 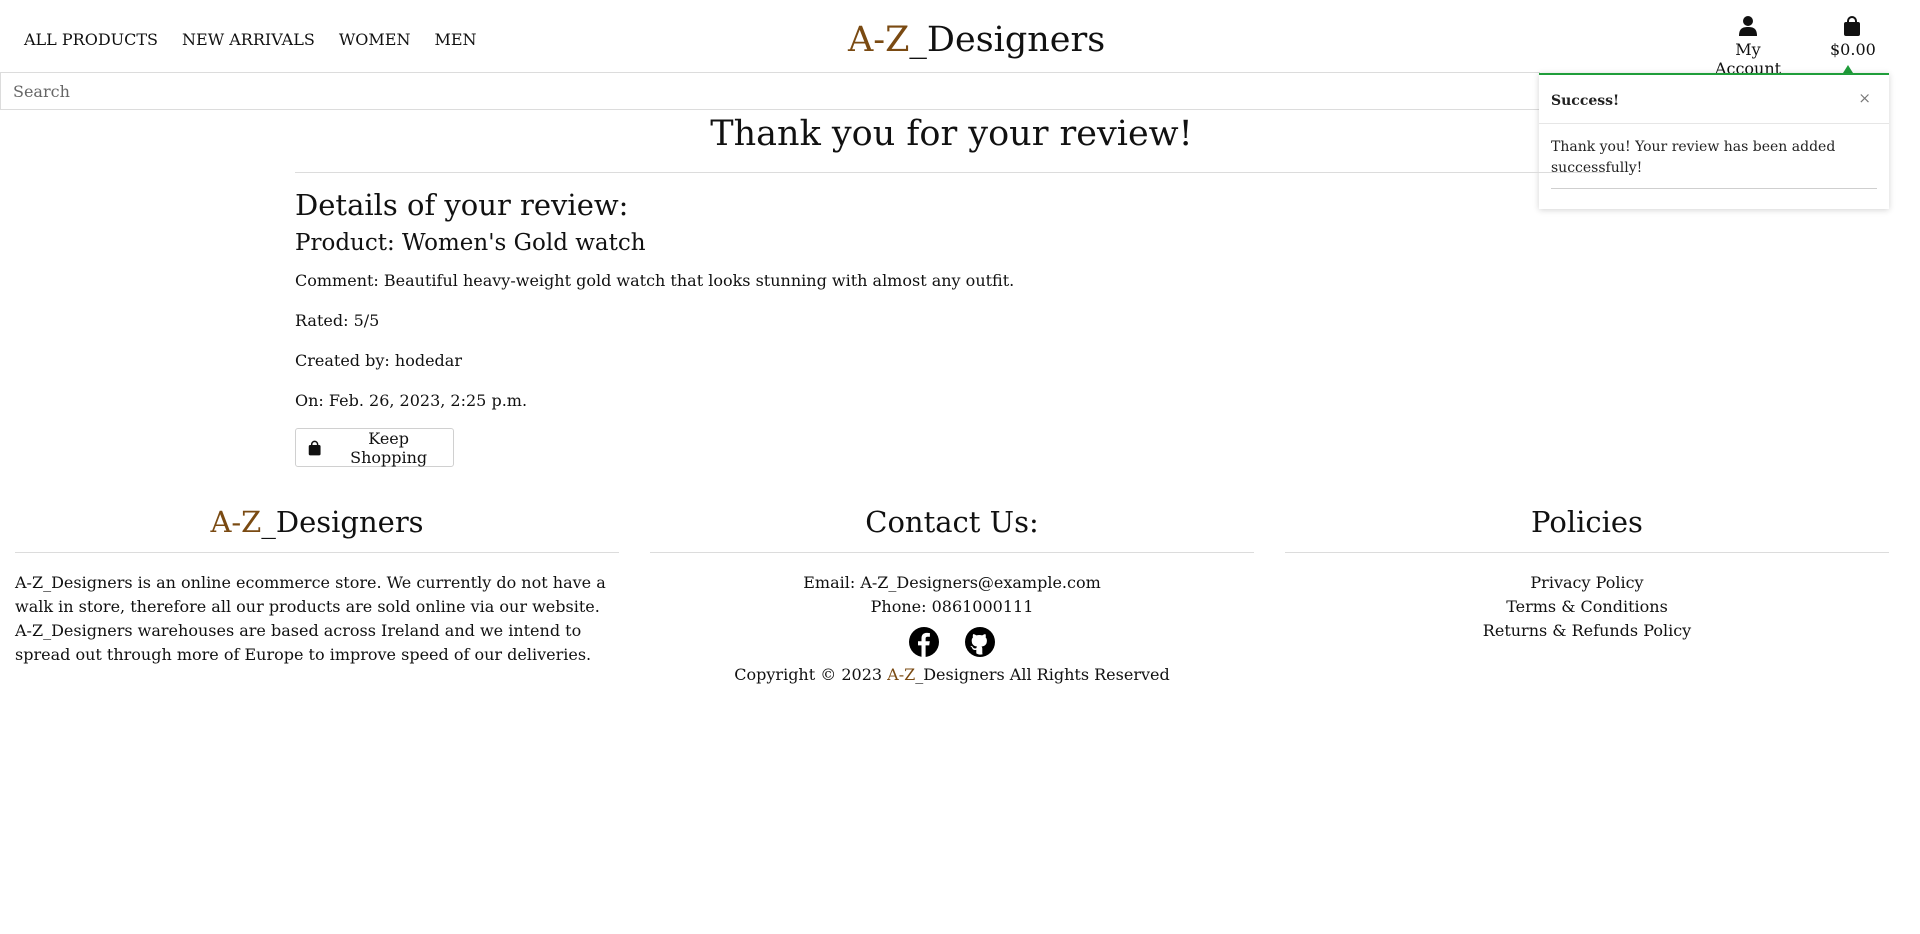 I want to click on nav-new-arrivals: NEW ARRIVALS, so click(x=248, y=39).